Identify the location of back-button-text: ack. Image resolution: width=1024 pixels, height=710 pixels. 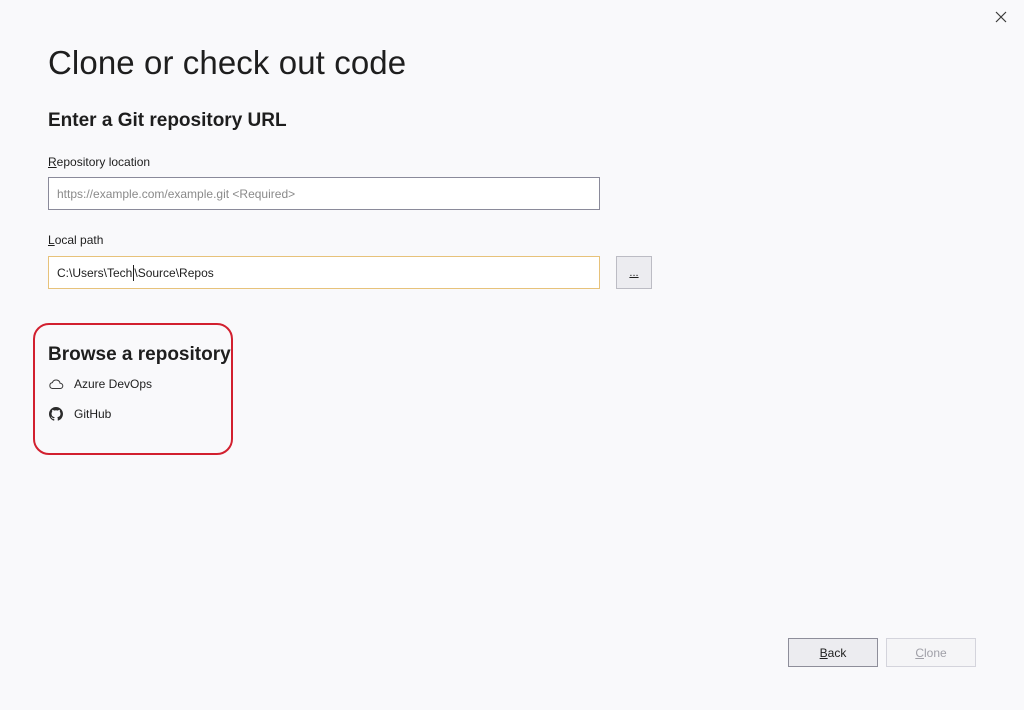
(837, 652).